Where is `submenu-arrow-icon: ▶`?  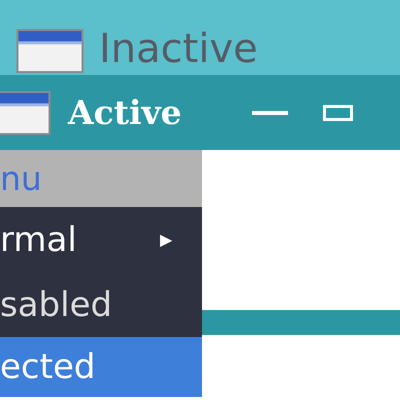 submenu-arrow-icon: ▶ is located at coordinates (166, 239).